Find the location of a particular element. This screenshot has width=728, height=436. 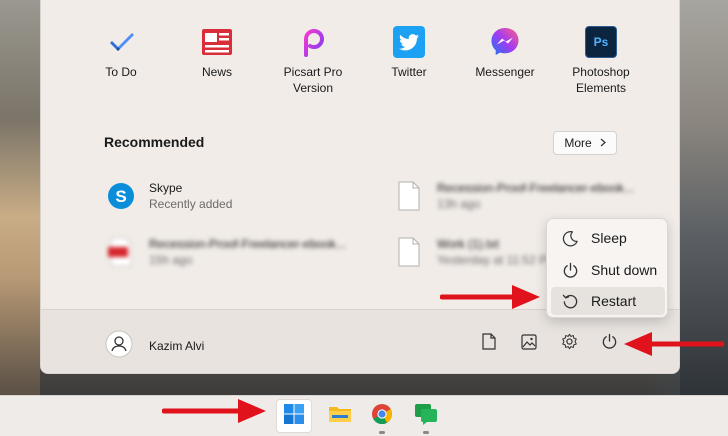

recommended-item-time: Recently added is located at coordinates (191, 204).